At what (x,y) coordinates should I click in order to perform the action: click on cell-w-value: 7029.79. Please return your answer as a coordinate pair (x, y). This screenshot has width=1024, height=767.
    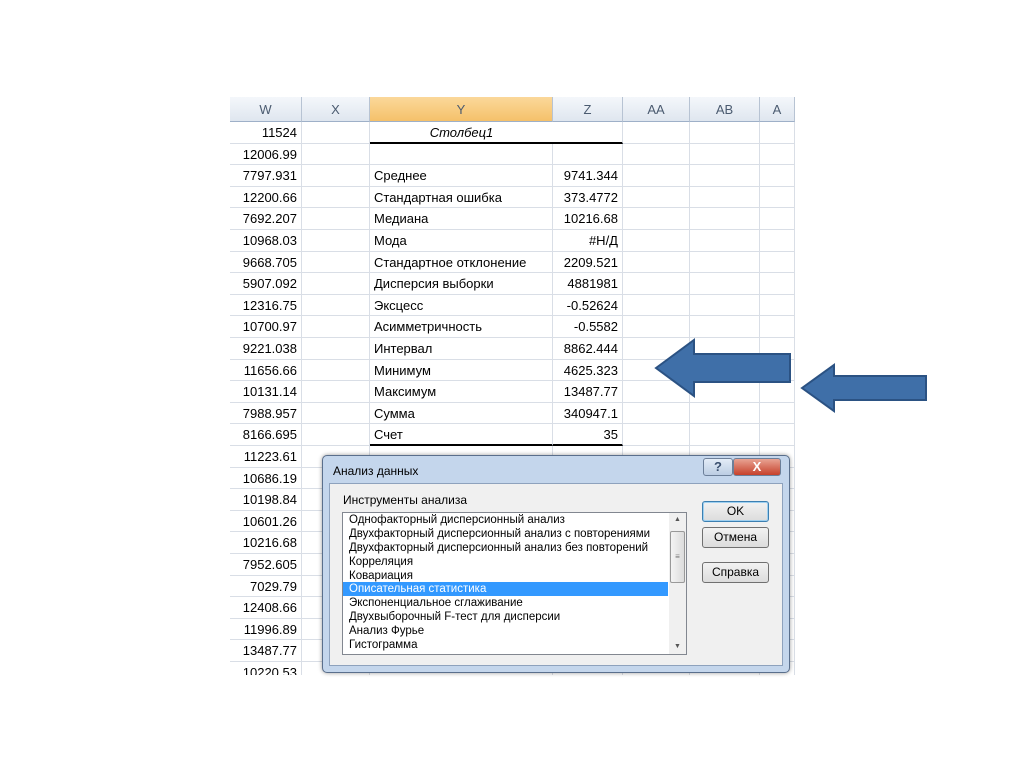
    Looking at the image, I should click on (266, 586).